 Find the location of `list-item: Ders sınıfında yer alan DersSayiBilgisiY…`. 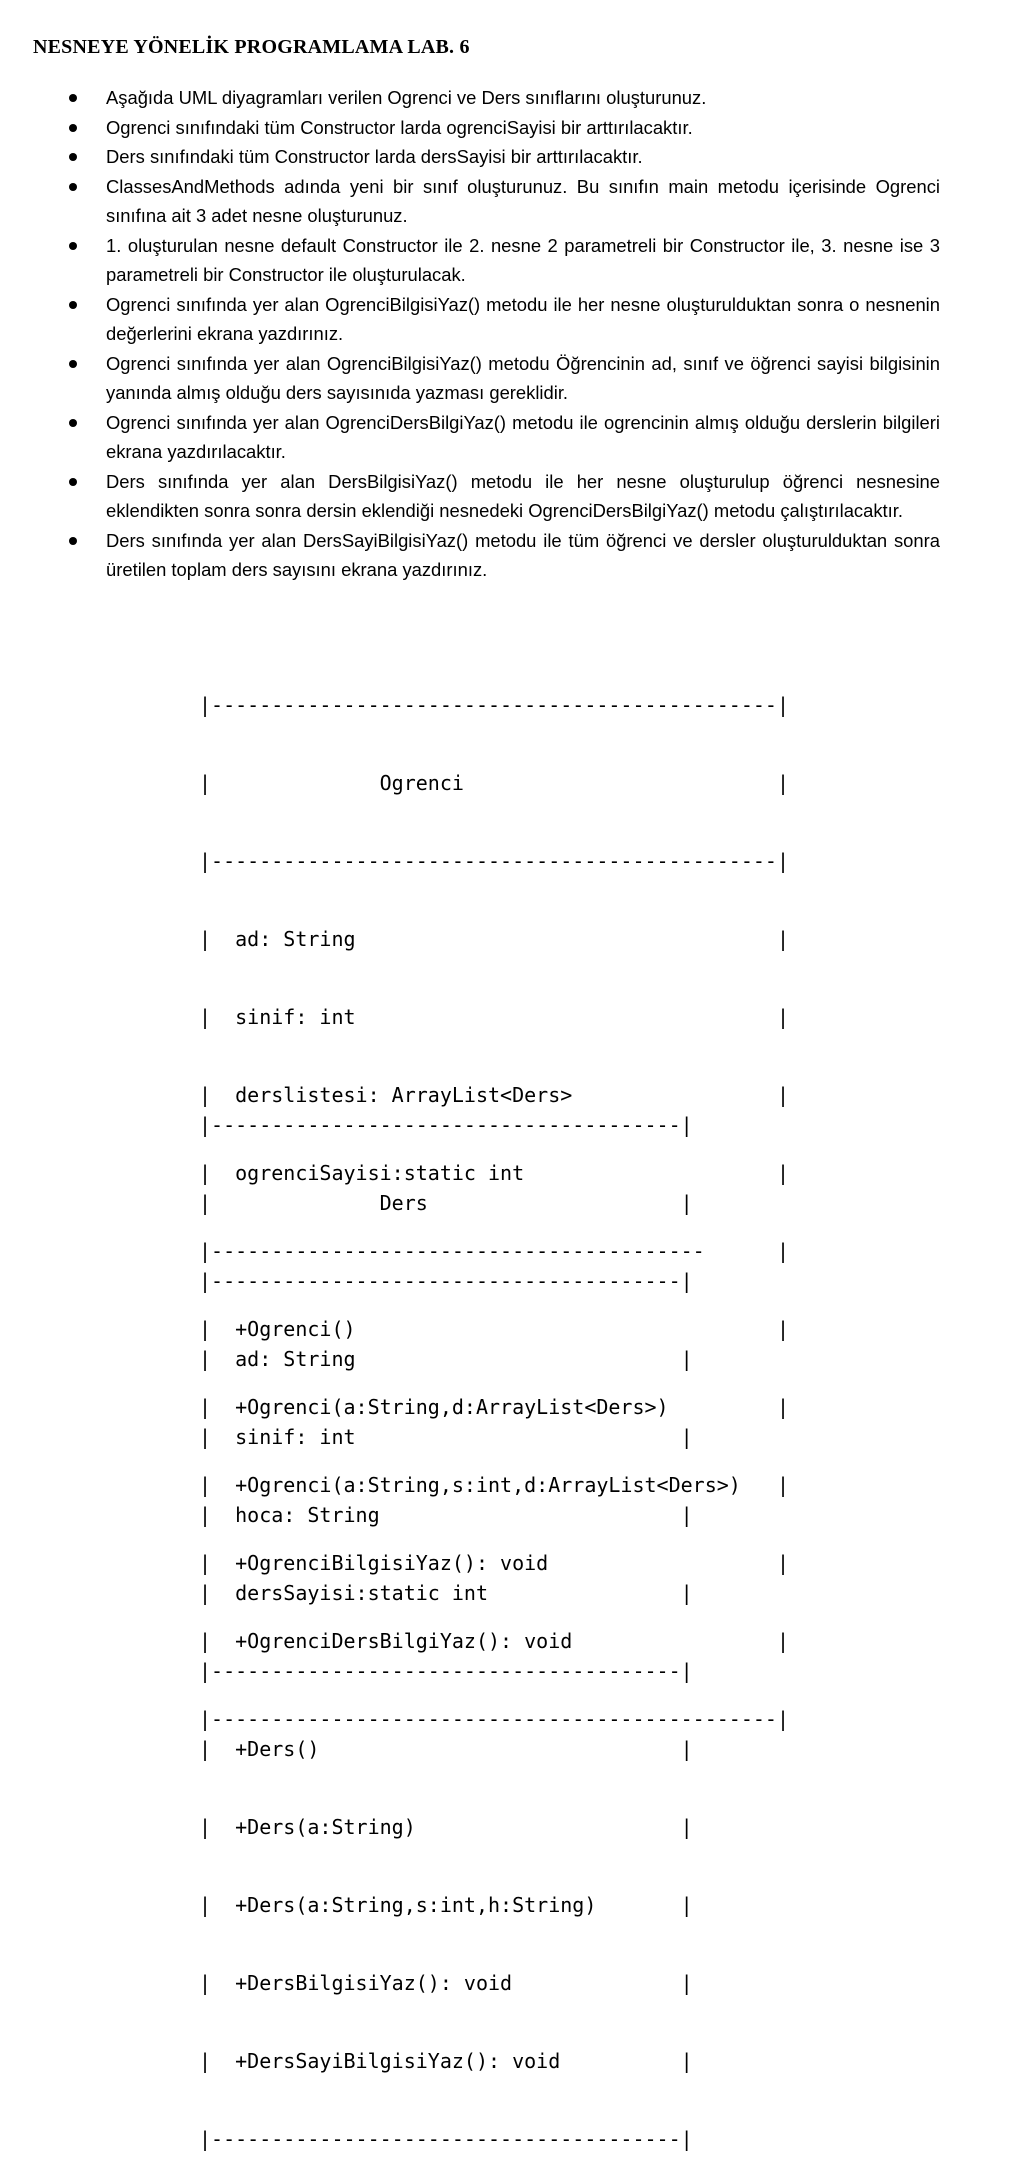

list-item: Ders sınıfında yer alan DersSayiBilgisiY… is located at coordinates (505, 555).